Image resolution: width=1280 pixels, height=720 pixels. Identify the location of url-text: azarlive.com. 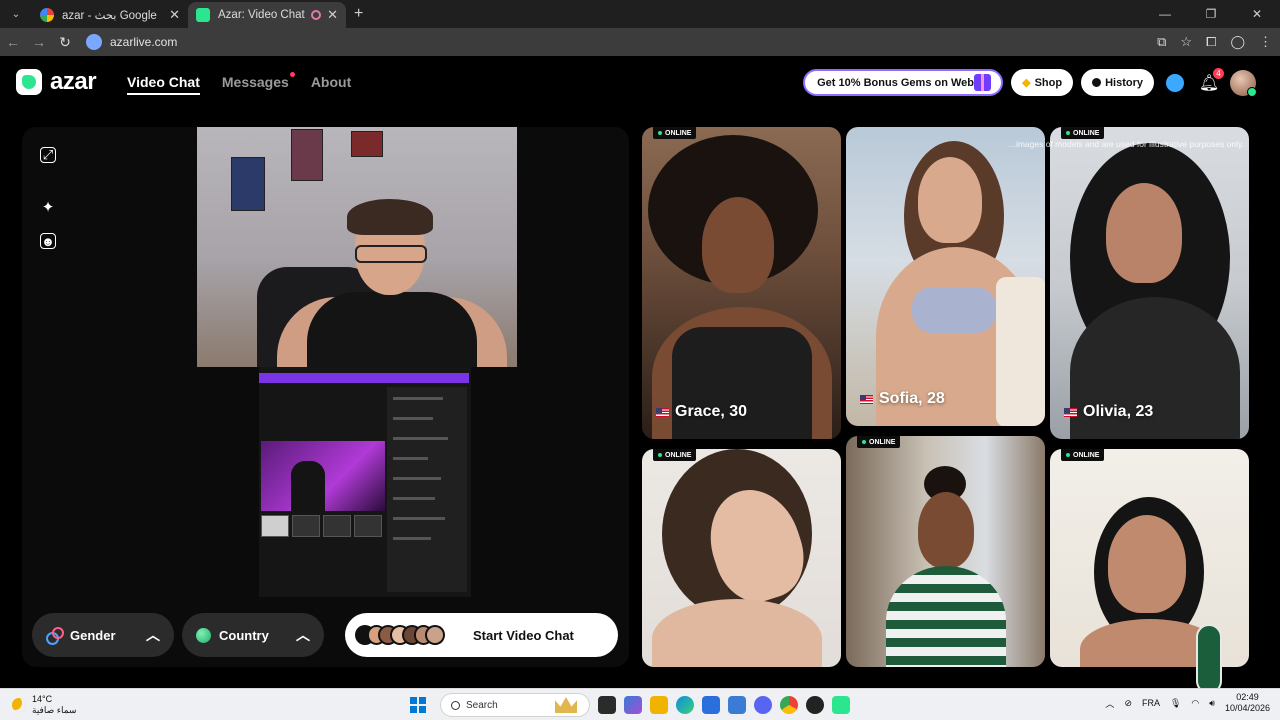
(144, 42).